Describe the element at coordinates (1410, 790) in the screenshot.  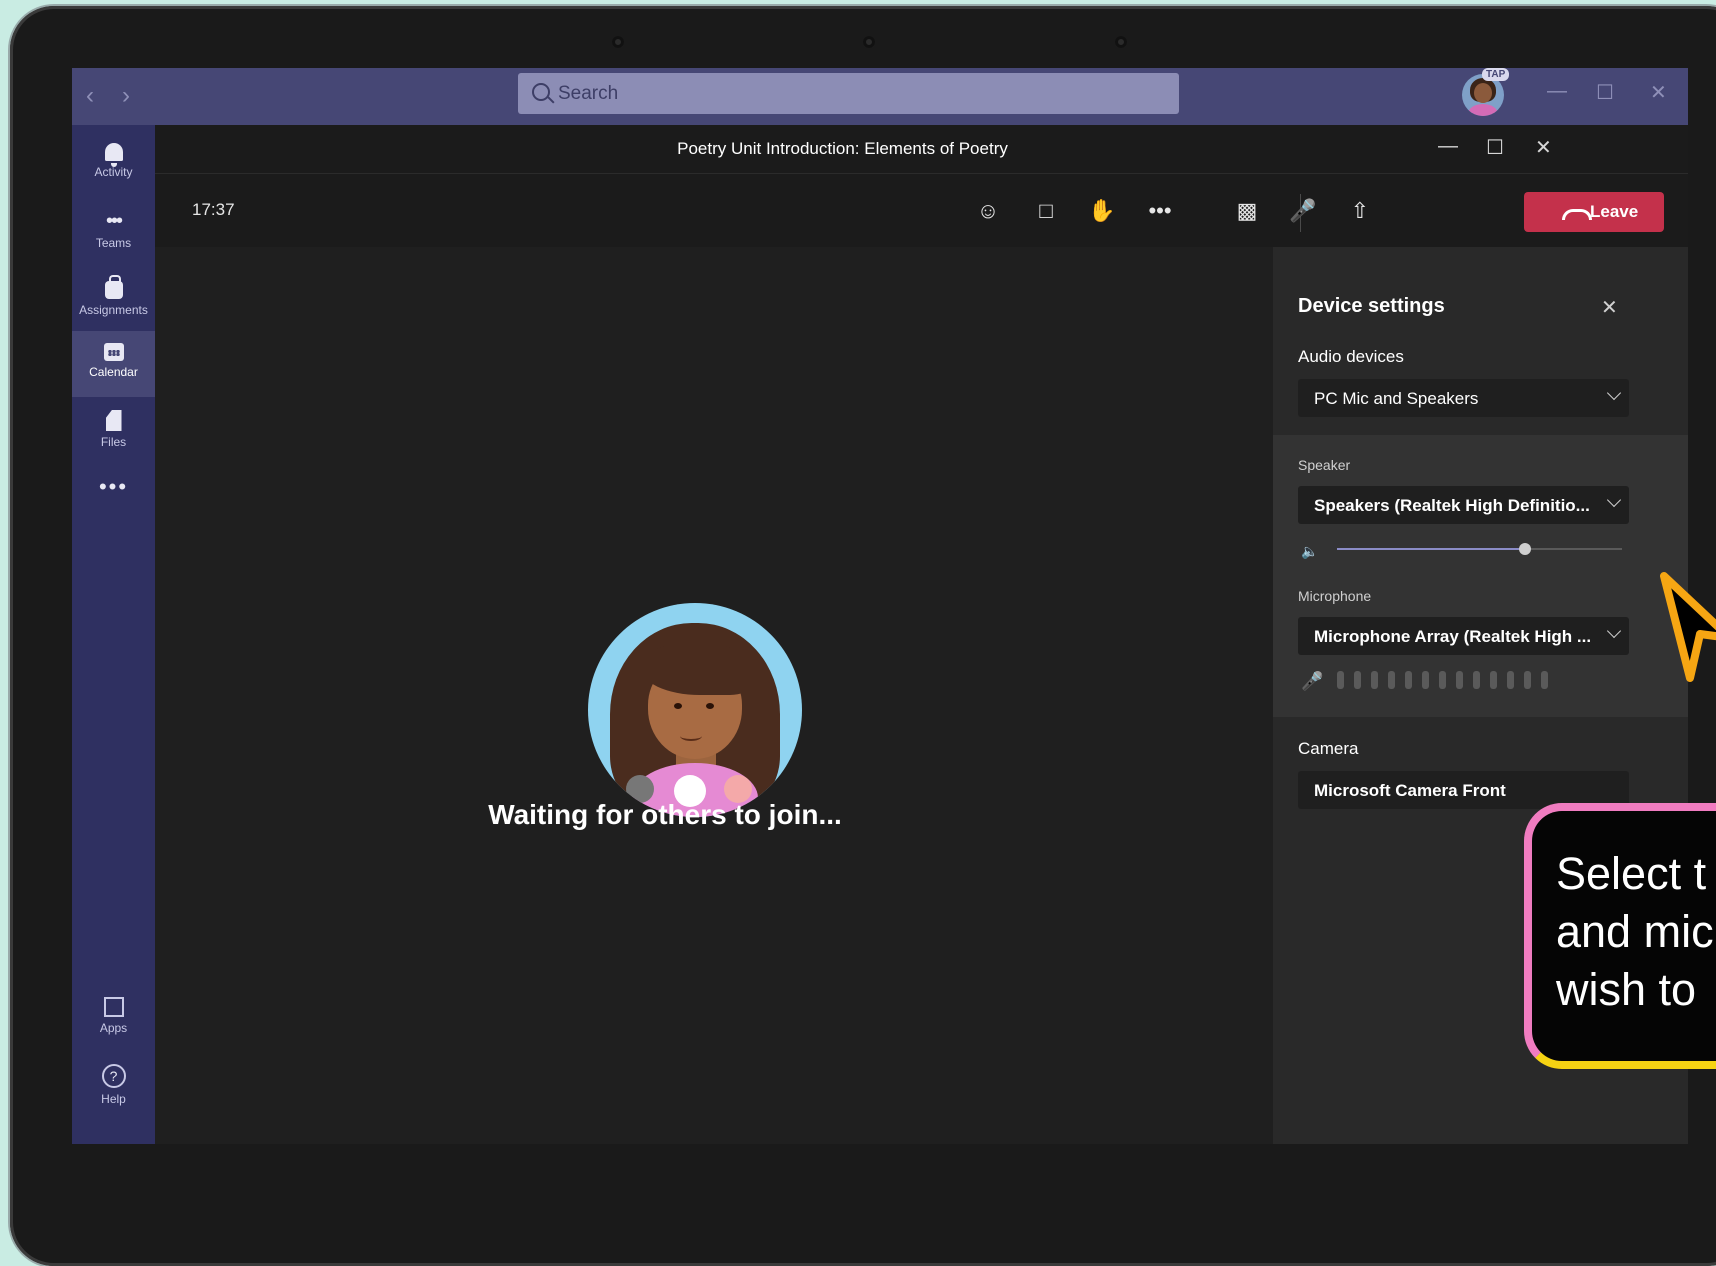
I see `dropdown-value: Microsoft Camera Front` at that location.